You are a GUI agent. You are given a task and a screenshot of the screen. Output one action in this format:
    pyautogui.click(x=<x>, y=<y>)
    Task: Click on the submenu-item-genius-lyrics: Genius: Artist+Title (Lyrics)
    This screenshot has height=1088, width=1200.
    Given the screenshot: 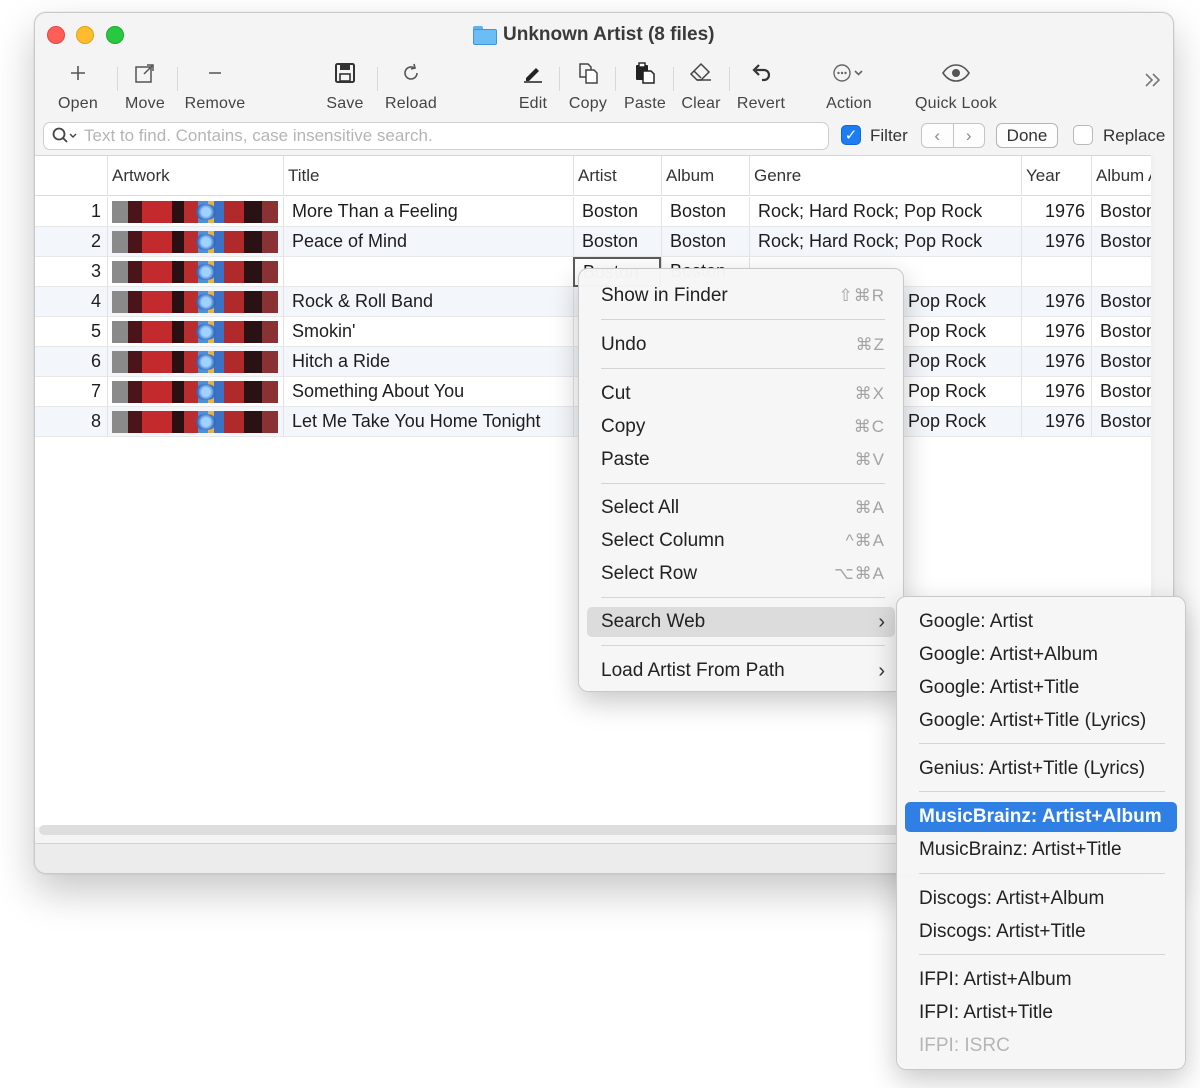 What is the action you would take?
    pyautogui.click(x=1041, y=769)
    